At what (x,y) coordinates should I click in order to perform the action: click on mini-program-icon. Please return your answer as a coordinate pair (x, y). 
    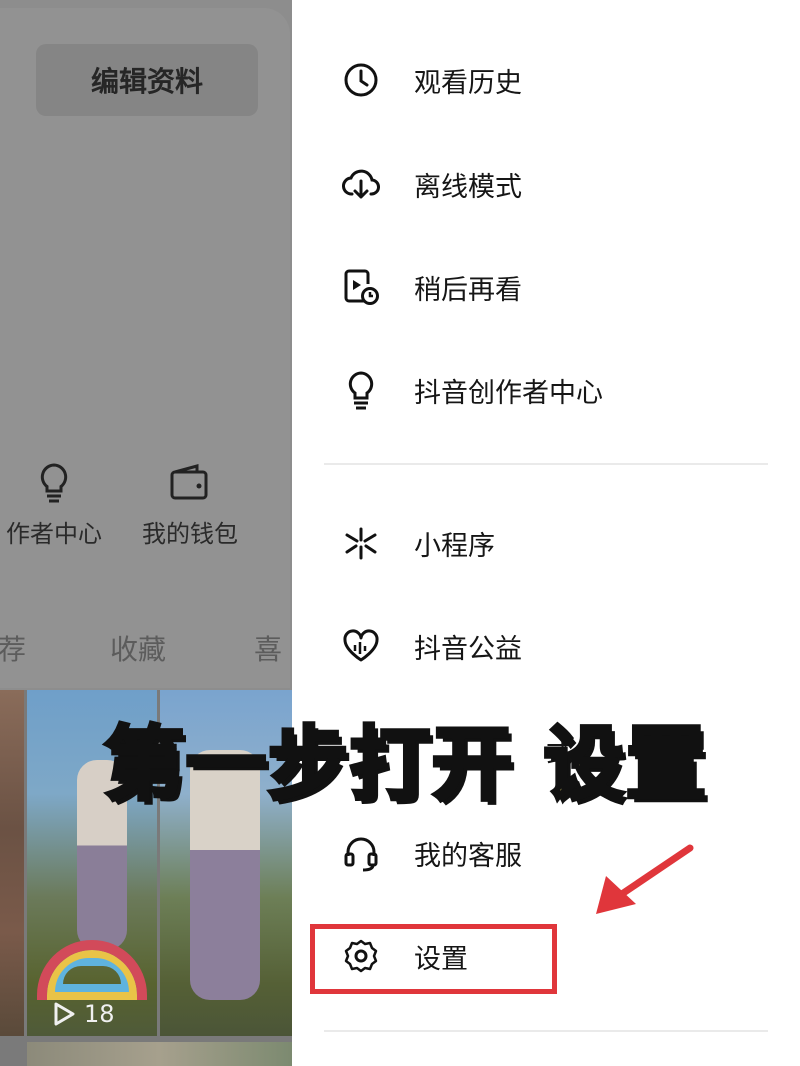
    Looking at the image, I should click on (361, 543).